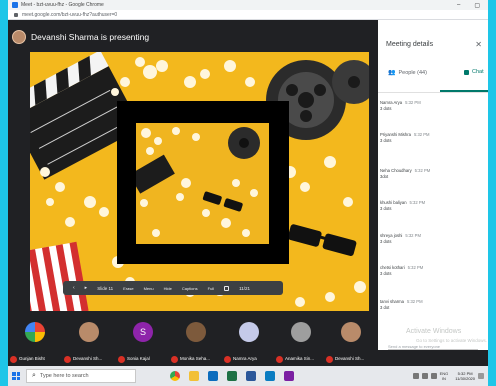 Image resolution: width=496 pixels, height=386 pixels. What do you see at coordinates (465, 376) in the screenshot?
I see `taskbar-clock: 5:32 PM 11/30/2020` at bounding box center [465, 376].